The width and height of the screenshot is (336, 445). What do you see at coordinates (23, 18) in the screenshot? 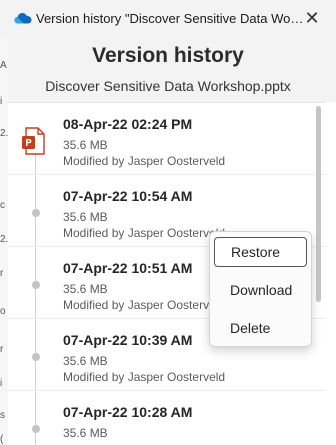
I see `onedrive-cloud-icon` at bounding box center [23, 18].